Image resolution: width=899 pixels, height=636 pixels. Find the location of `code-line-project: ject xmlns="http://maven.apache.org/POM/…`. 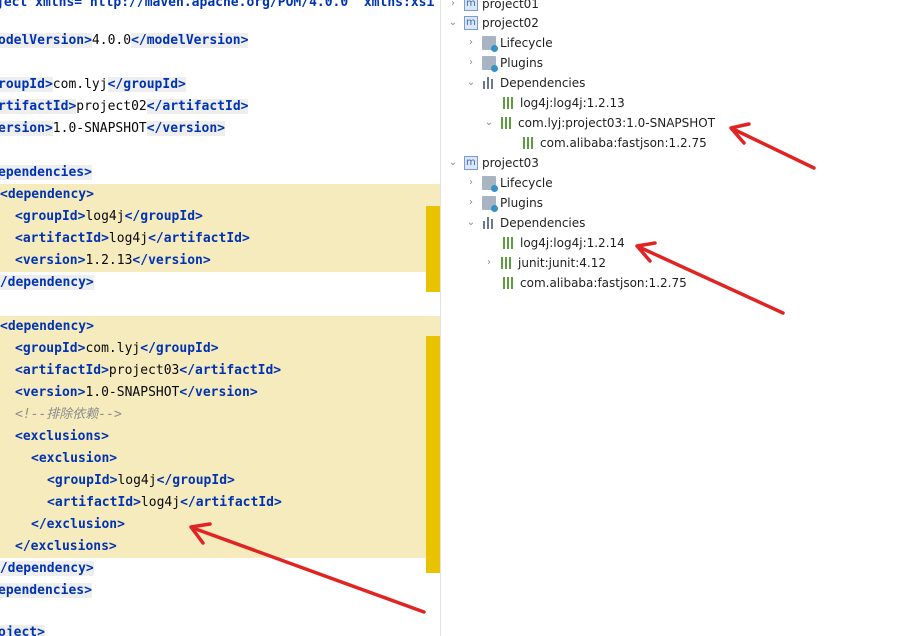

code-line-project: ject xmlns="http://maven.apache.org/POM/… is located at coordinates (217, 7).